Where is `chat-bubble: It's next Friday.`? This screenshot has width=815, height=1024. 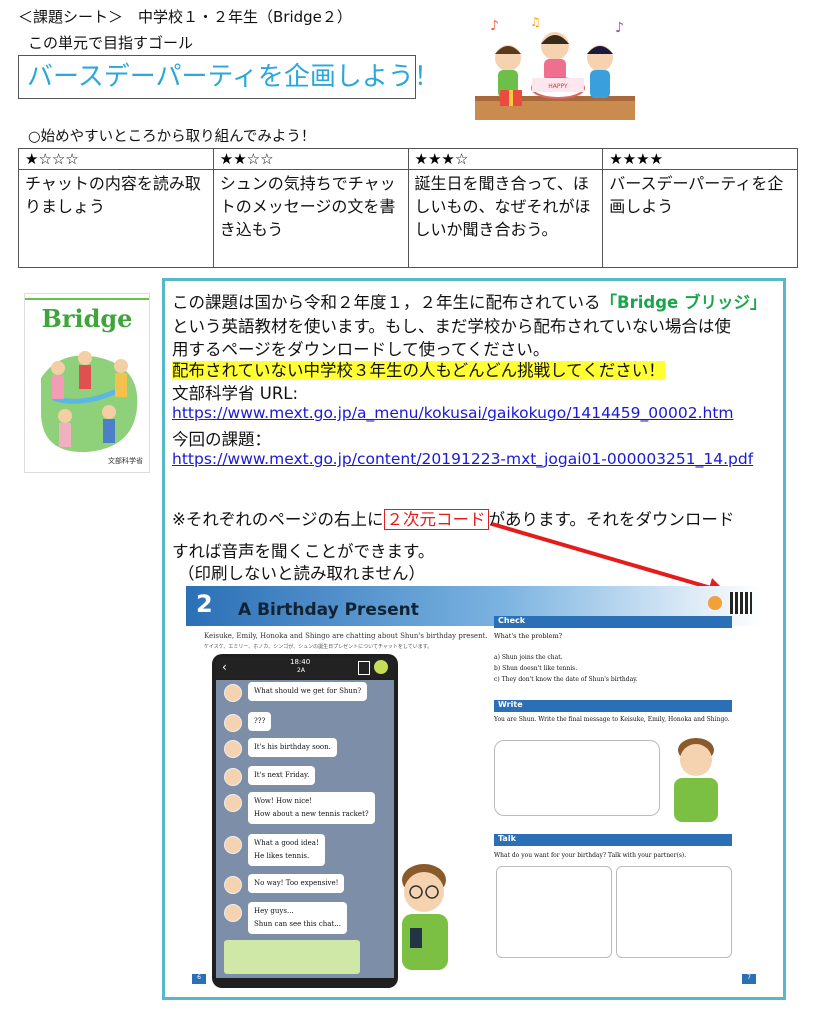
chat-bubble: It's next Friday. is located at coordinates (282, 775).